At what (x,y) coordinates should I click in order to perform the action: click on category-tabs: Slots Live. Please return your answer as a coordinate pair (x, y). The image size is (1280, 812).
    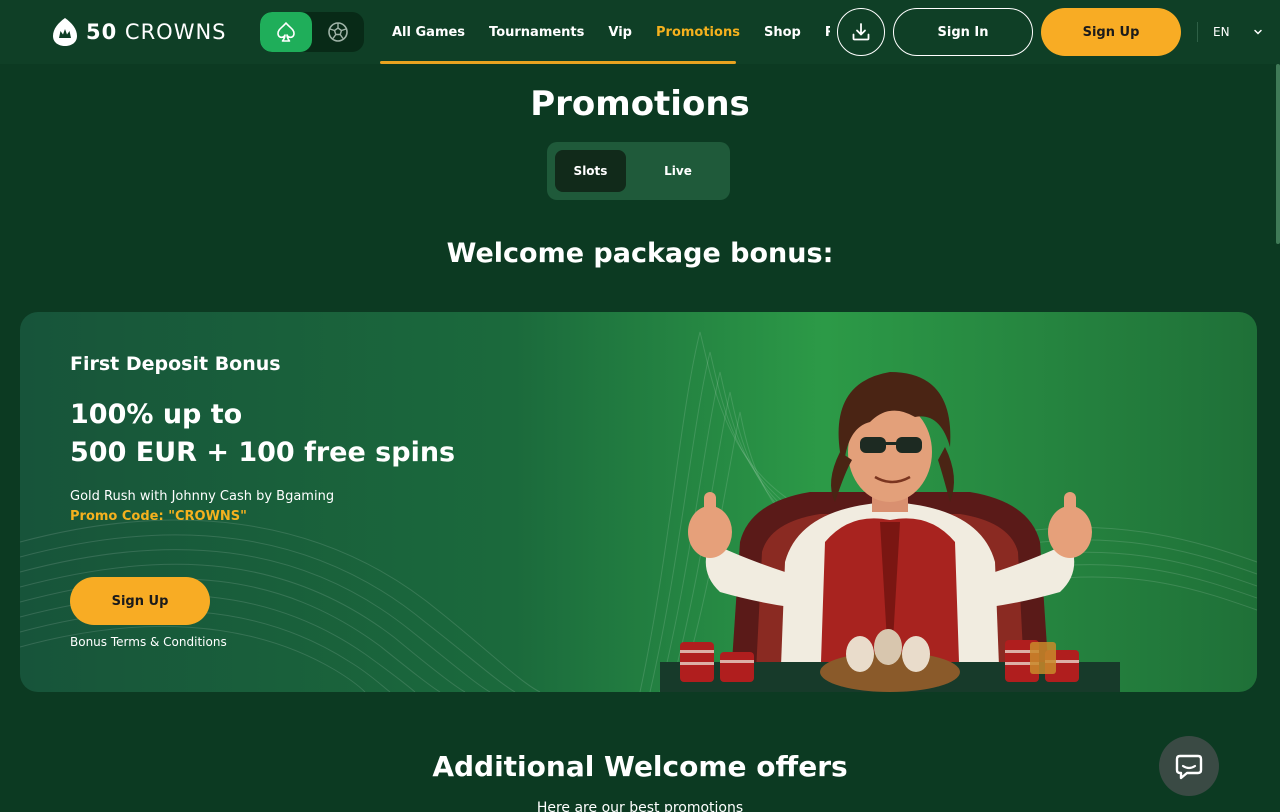
    Looking at the image, I should click on (638, 171).